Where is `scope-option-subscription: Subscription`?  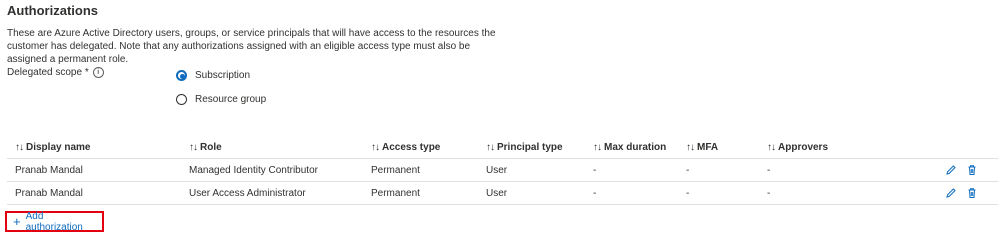 scope-option-subscription: Subscription is located at coordinates (213, 75).